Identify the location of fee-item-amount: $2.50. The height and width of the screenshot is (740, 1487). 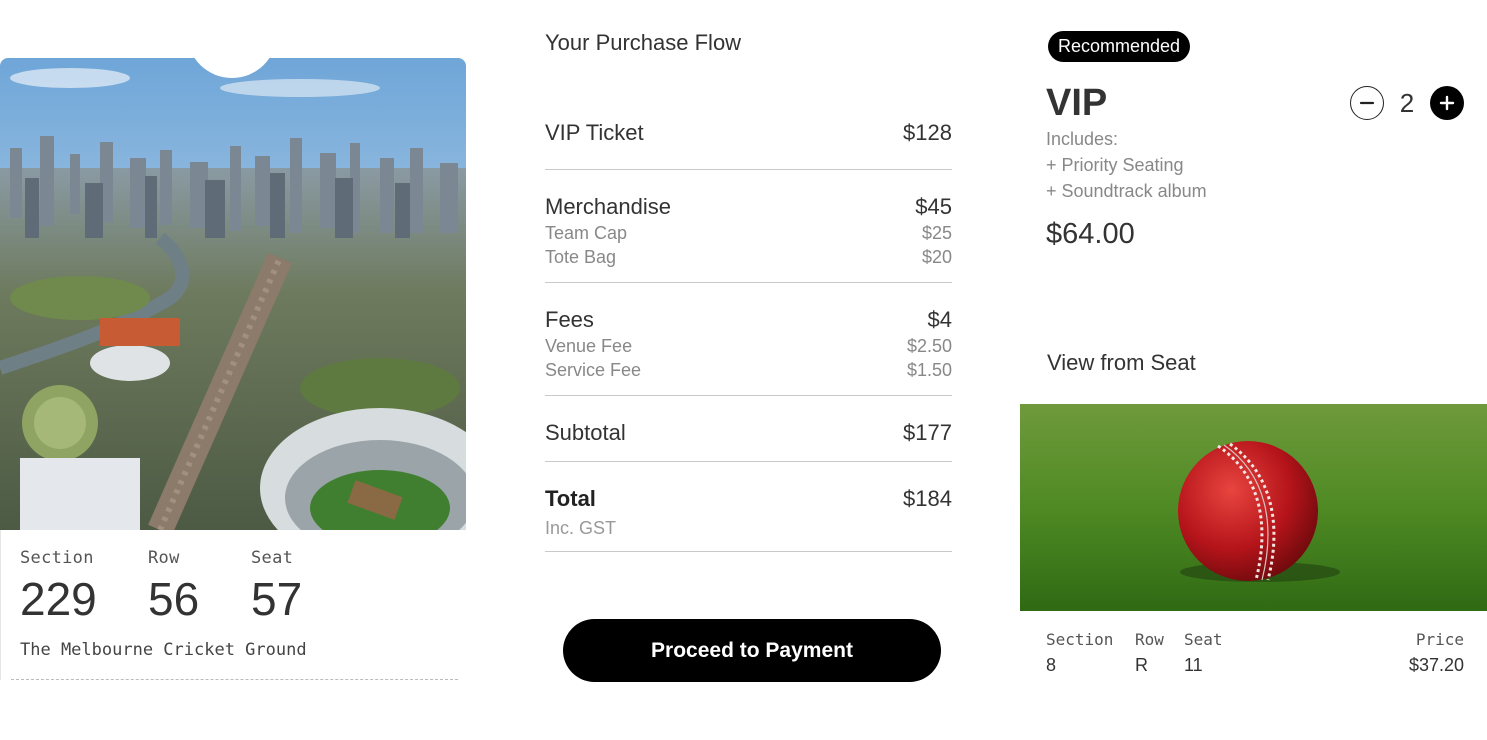
(929, 346).